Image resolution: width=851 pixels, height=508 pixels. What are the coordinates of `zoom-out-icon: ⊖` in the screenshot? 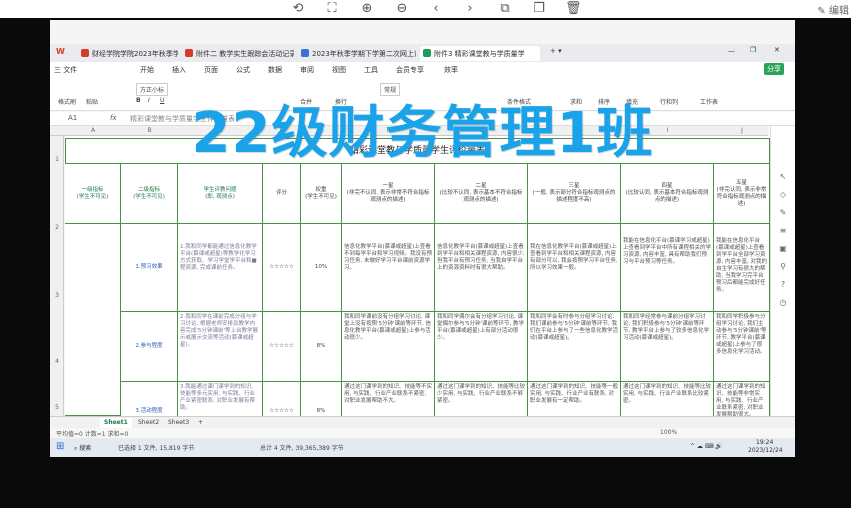 It's located at (402, 9).